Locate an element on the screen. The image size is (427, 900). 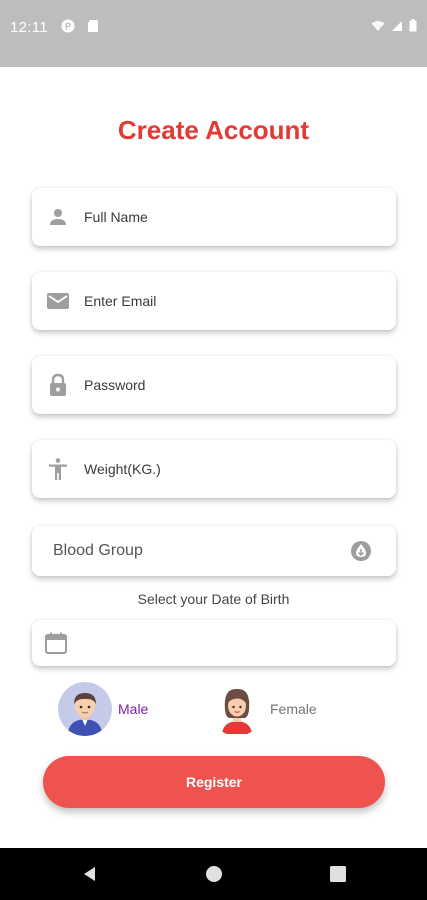
accessibility-icon is located at coordinates (58, 469).